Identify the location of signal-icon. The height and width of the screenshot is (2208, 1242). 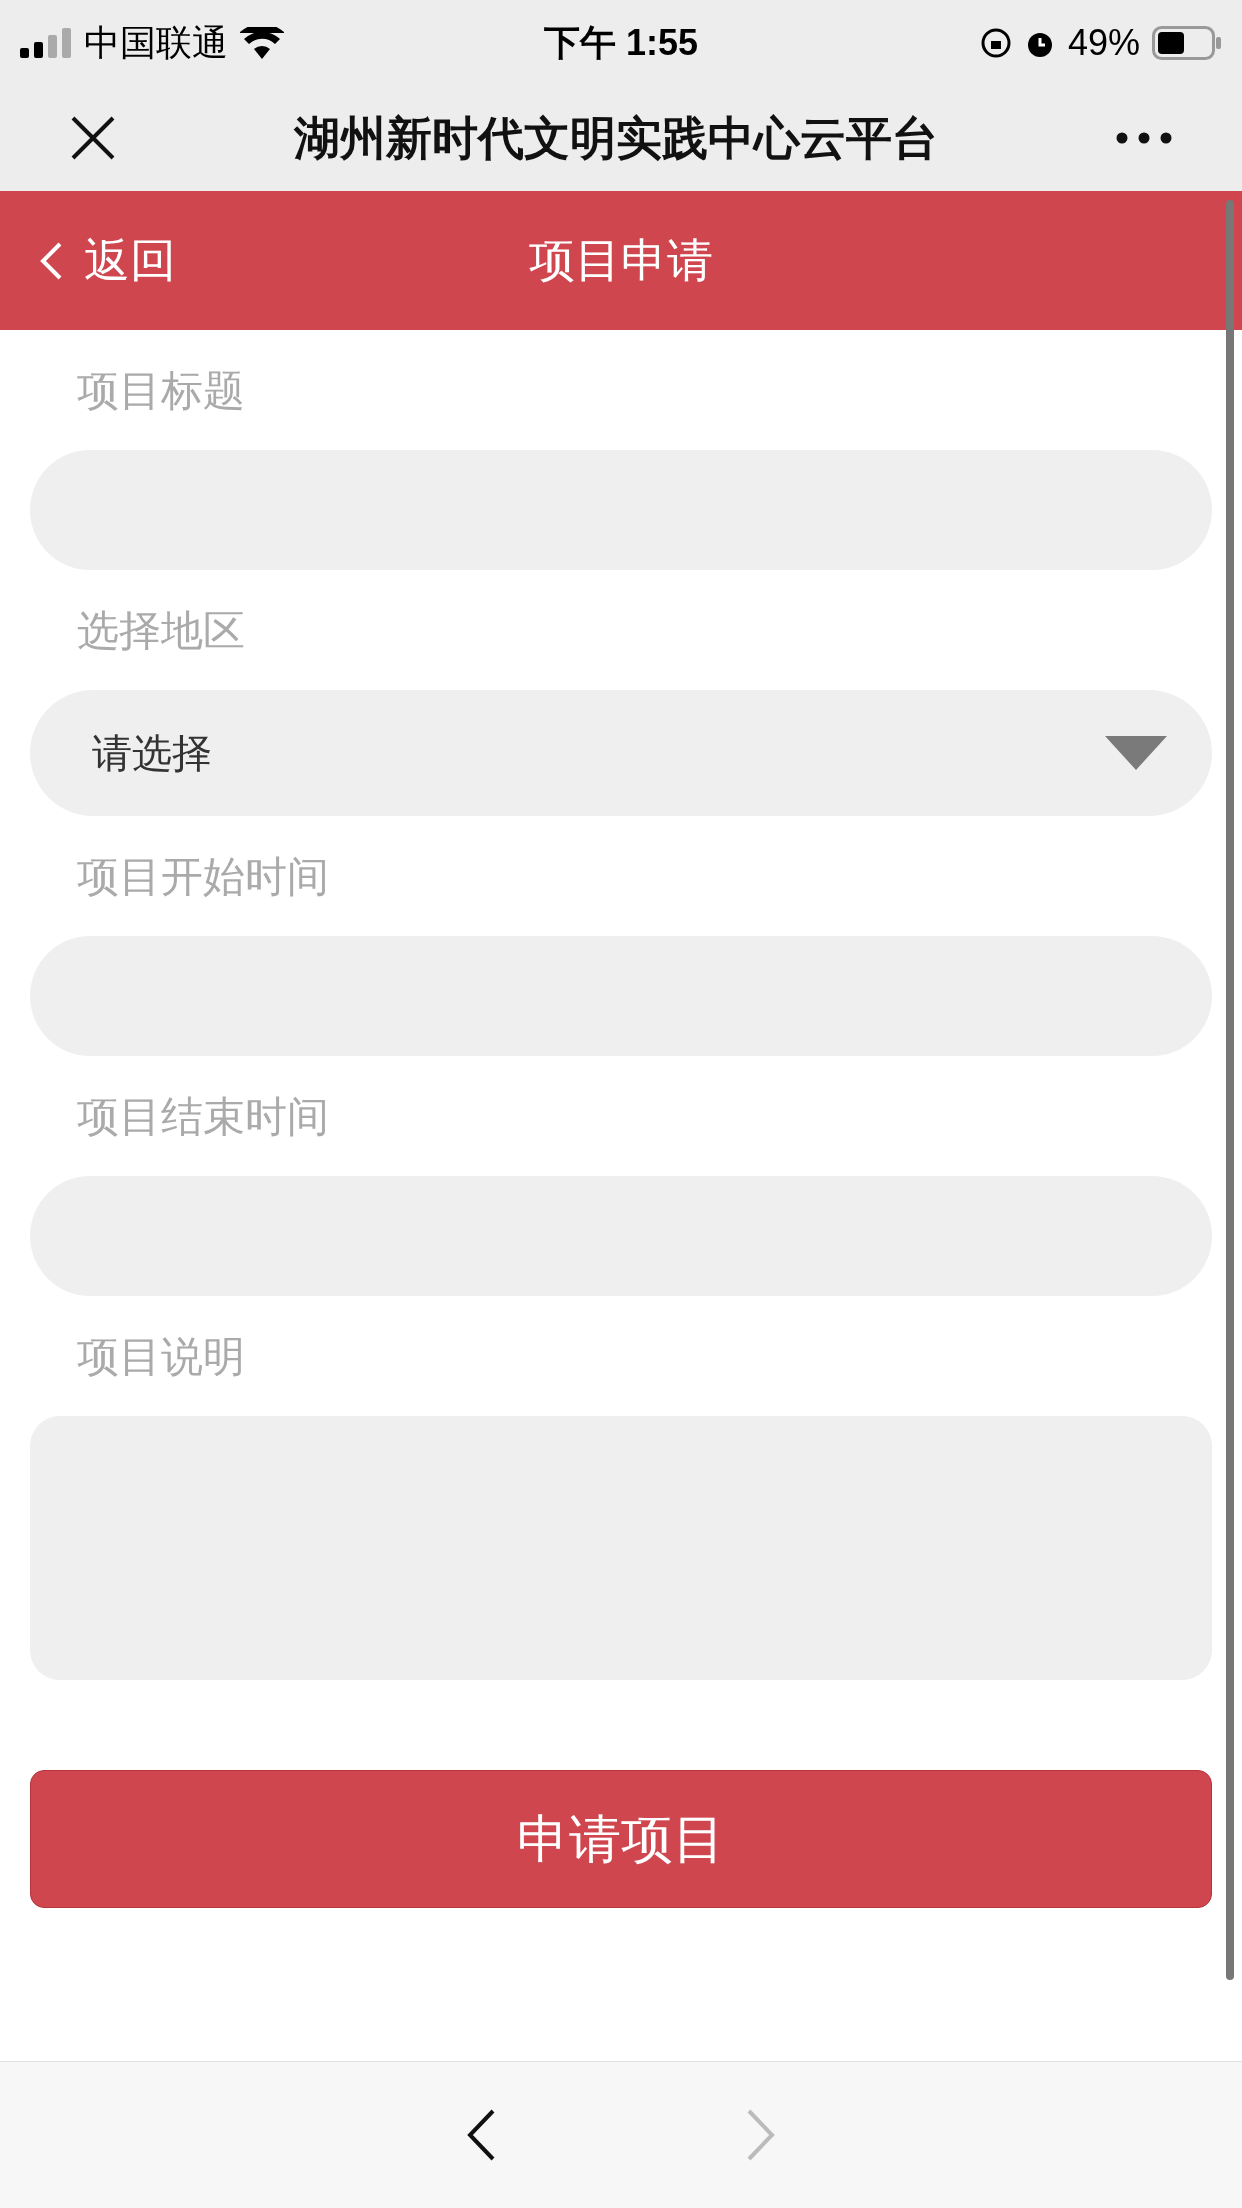
(46, 42).